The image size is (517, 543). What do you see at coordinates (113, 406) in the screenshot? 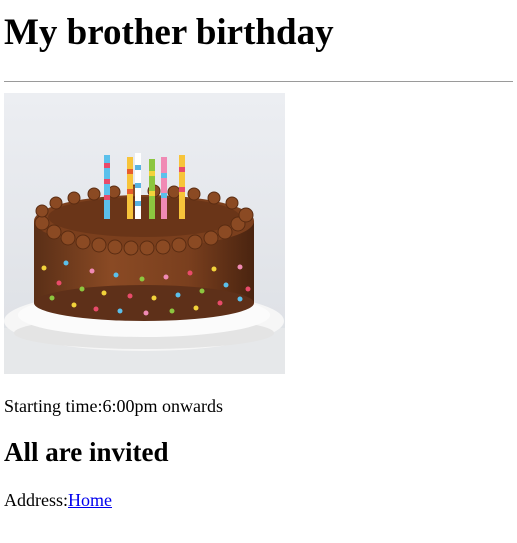
I see `starting-time-text: Starting time:6:00pm onwards` at bounding box center [113, 406].